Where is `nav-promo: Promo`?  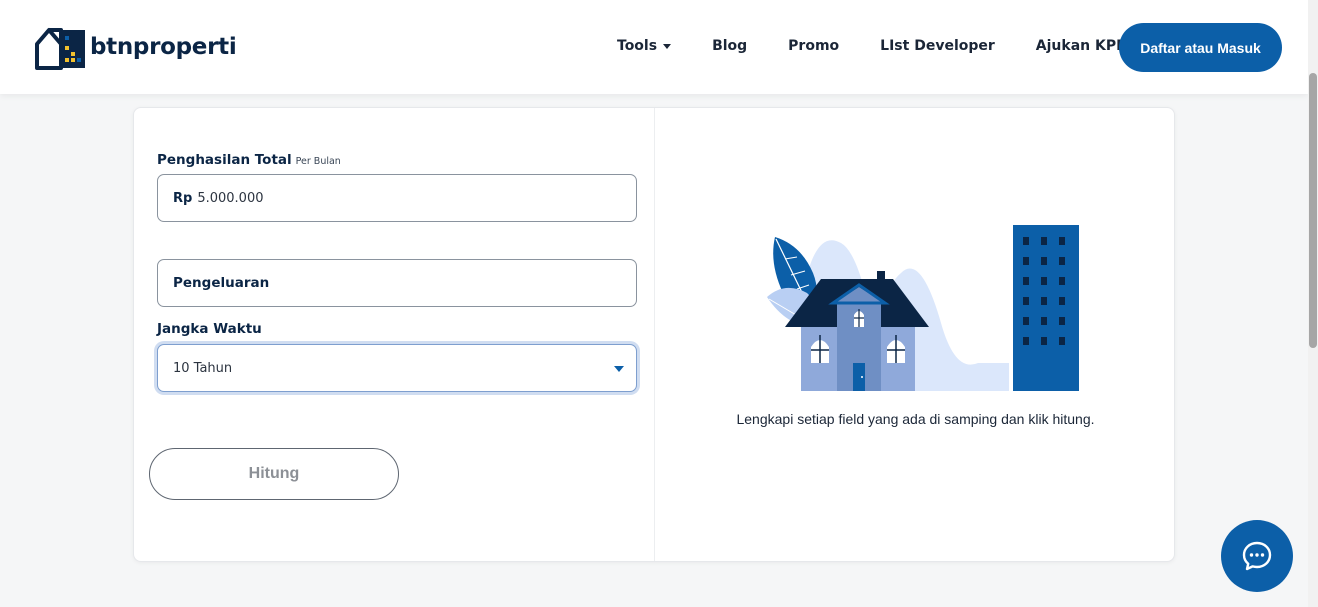
nav-promo: Promo is located at coordinates (813, 46).